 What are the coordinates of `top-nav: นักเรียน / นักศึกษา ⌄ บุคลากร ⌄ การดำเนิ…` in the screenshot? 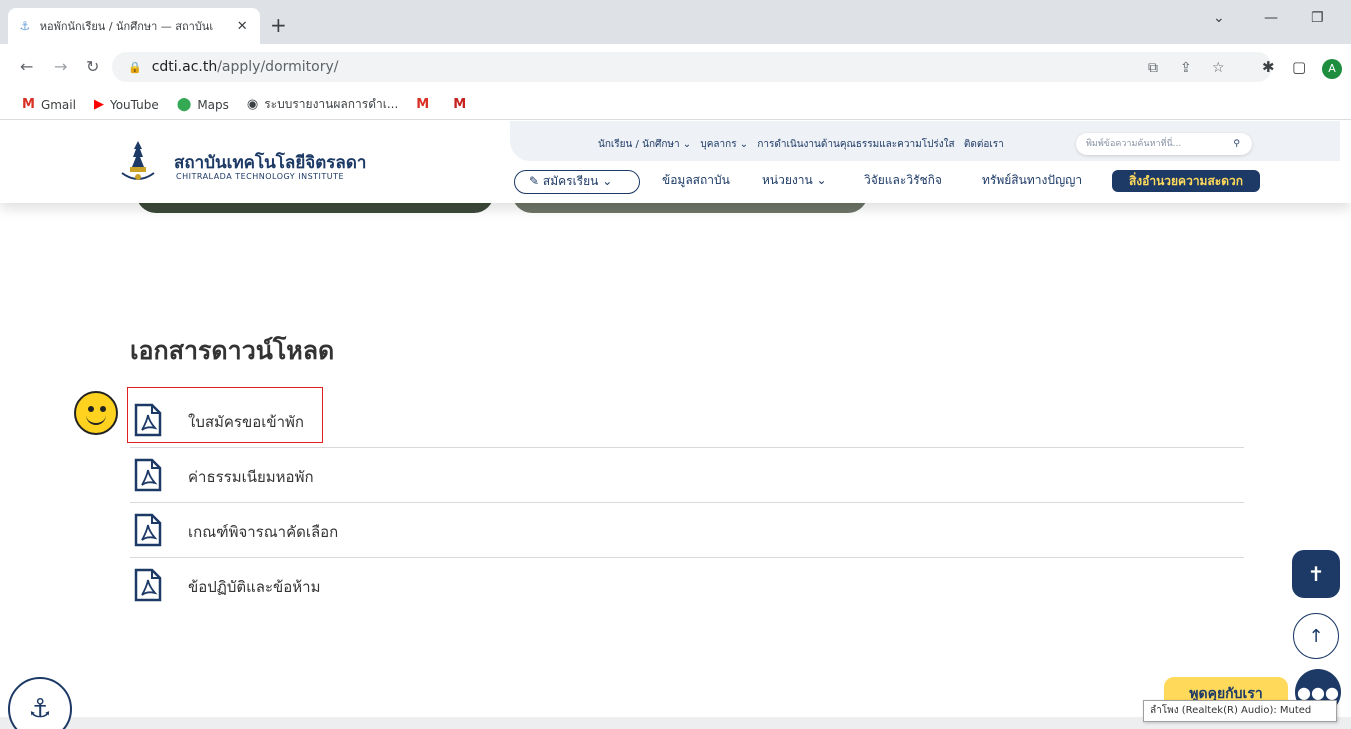 It's located at (804, 144).